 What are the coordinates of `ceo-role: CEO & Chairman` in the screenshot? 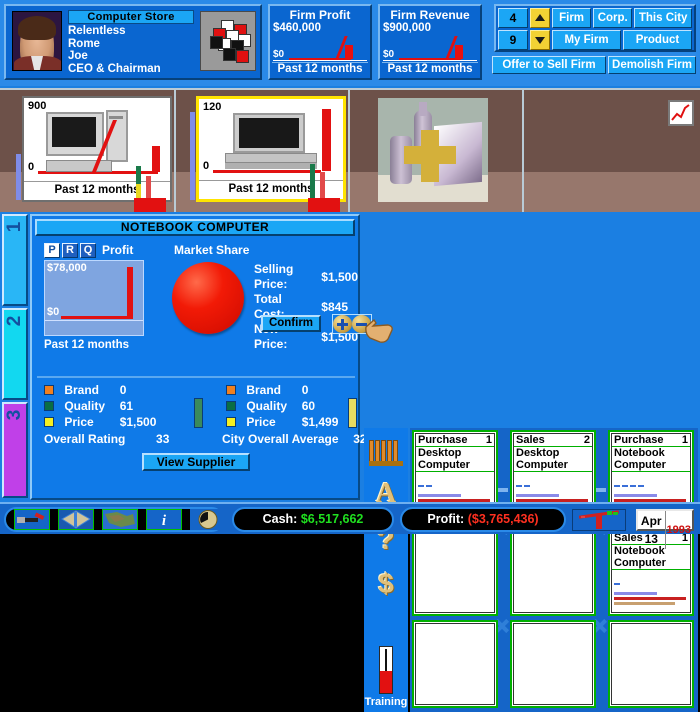 It's located at (114, 68).